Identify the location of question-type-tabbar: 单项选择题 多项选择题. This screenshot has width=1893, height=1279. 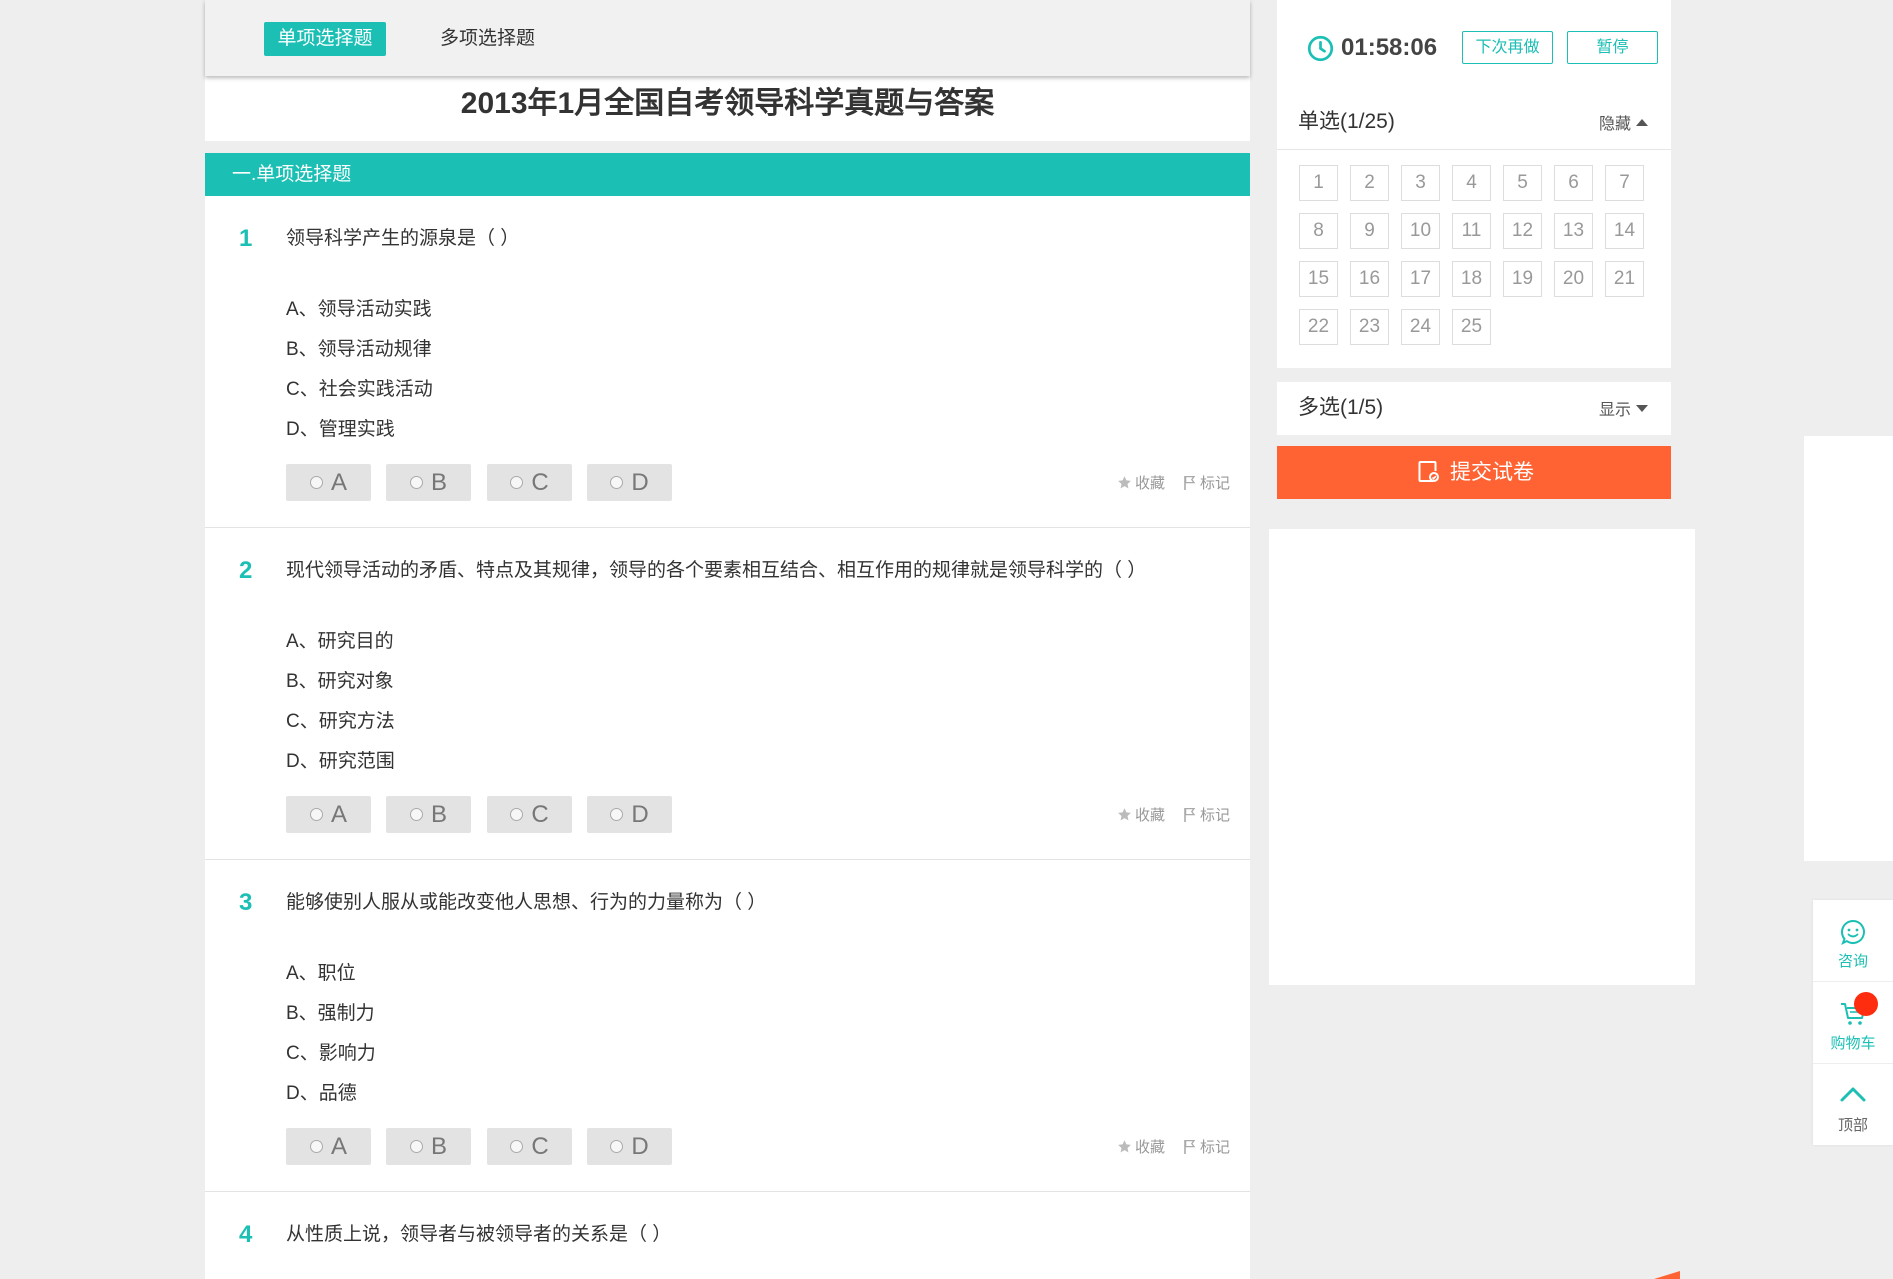
(727, 38).